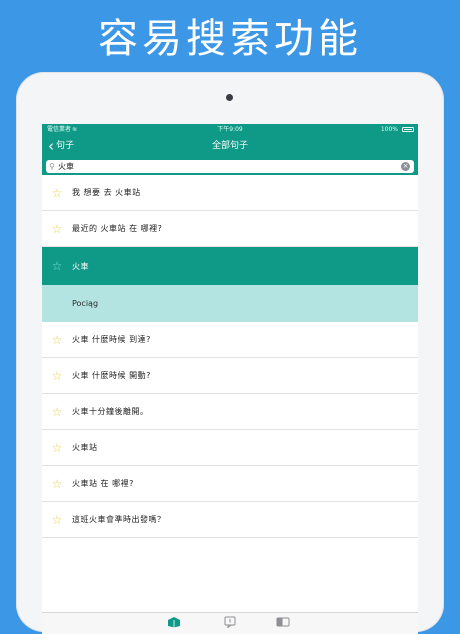 The width and height of the screenshot is (460, 634). I want to click on sentence-text: 最近的 火車站 在 哪裡?, so click(117, 228).